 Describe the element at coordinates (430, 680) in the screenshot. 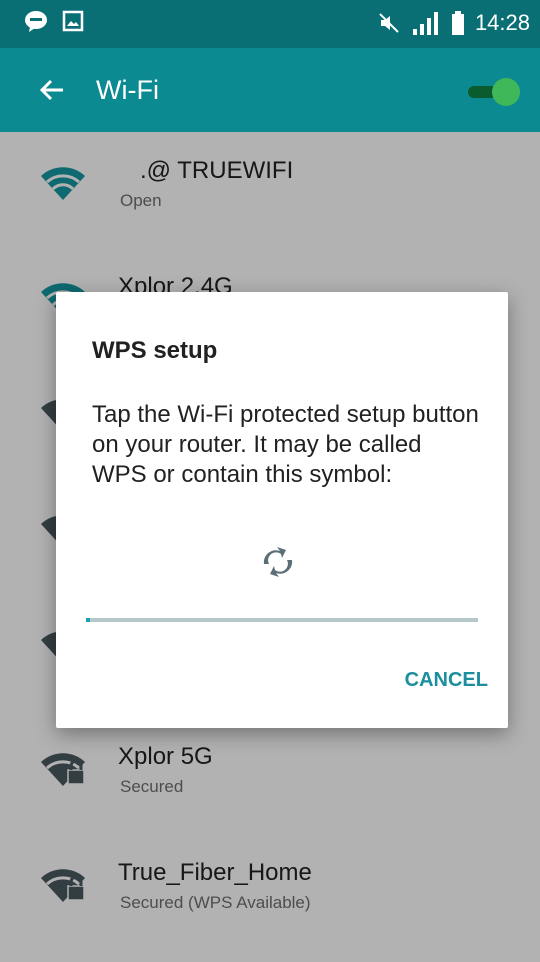

I see `cancel-button: CANCEL` at that location.